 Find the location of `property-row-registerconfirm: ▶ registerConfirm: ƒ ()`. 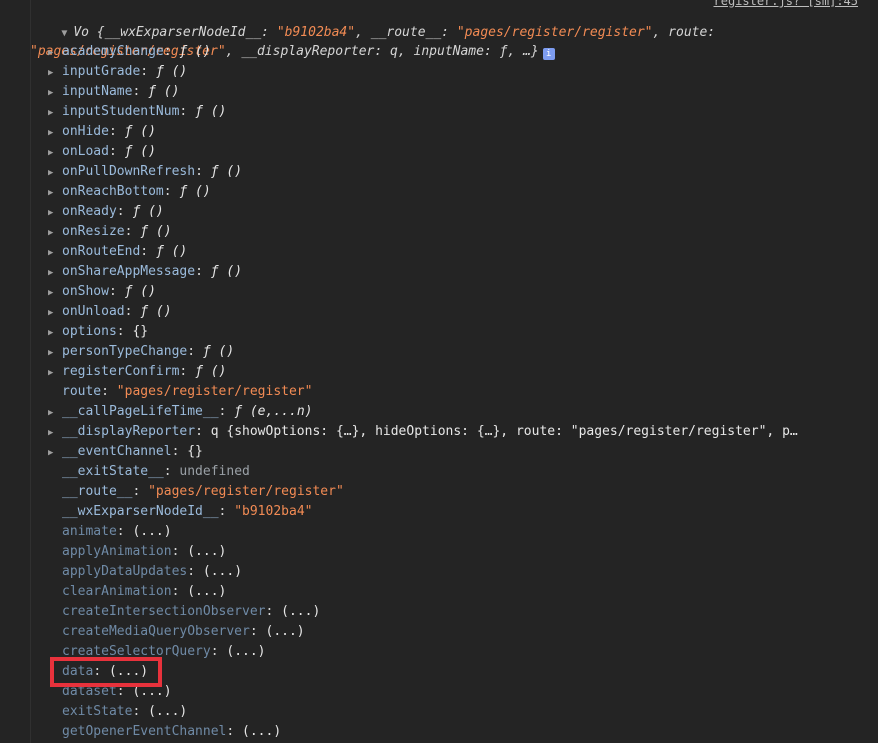

property-row-registerconfirm: ▶ registerConfirm: ƒ () is located at coordinates (458, 372).